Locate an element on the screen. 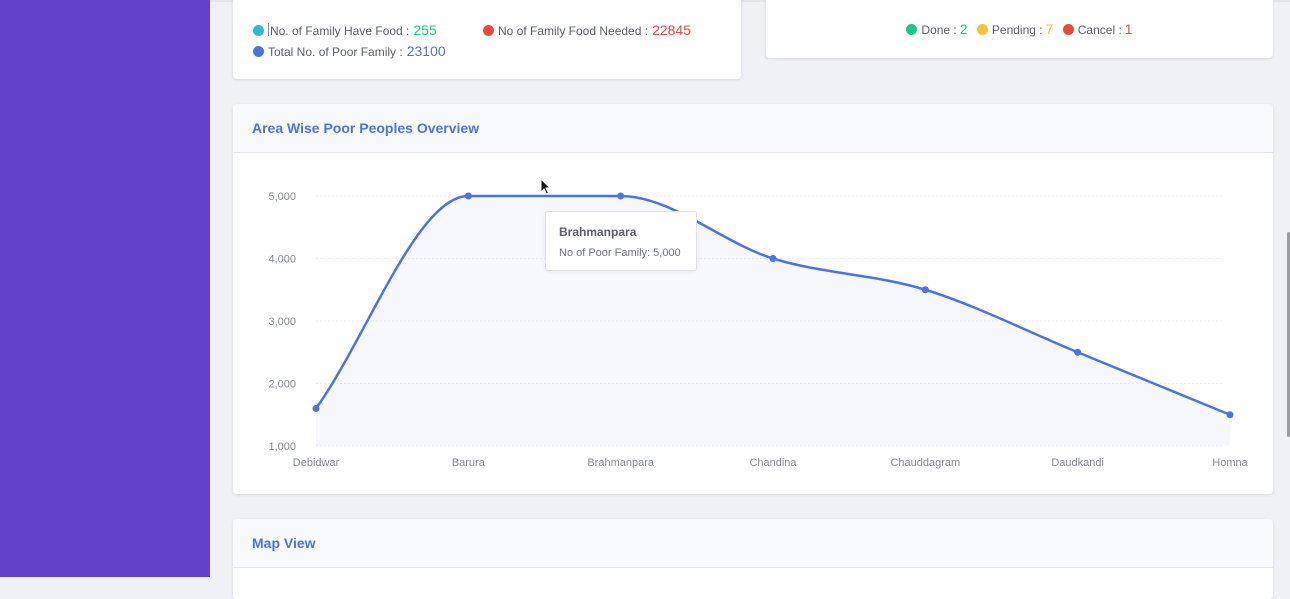 The image size is (1290, 599). status-label: Pending : is located at coordinates (1017, 30).